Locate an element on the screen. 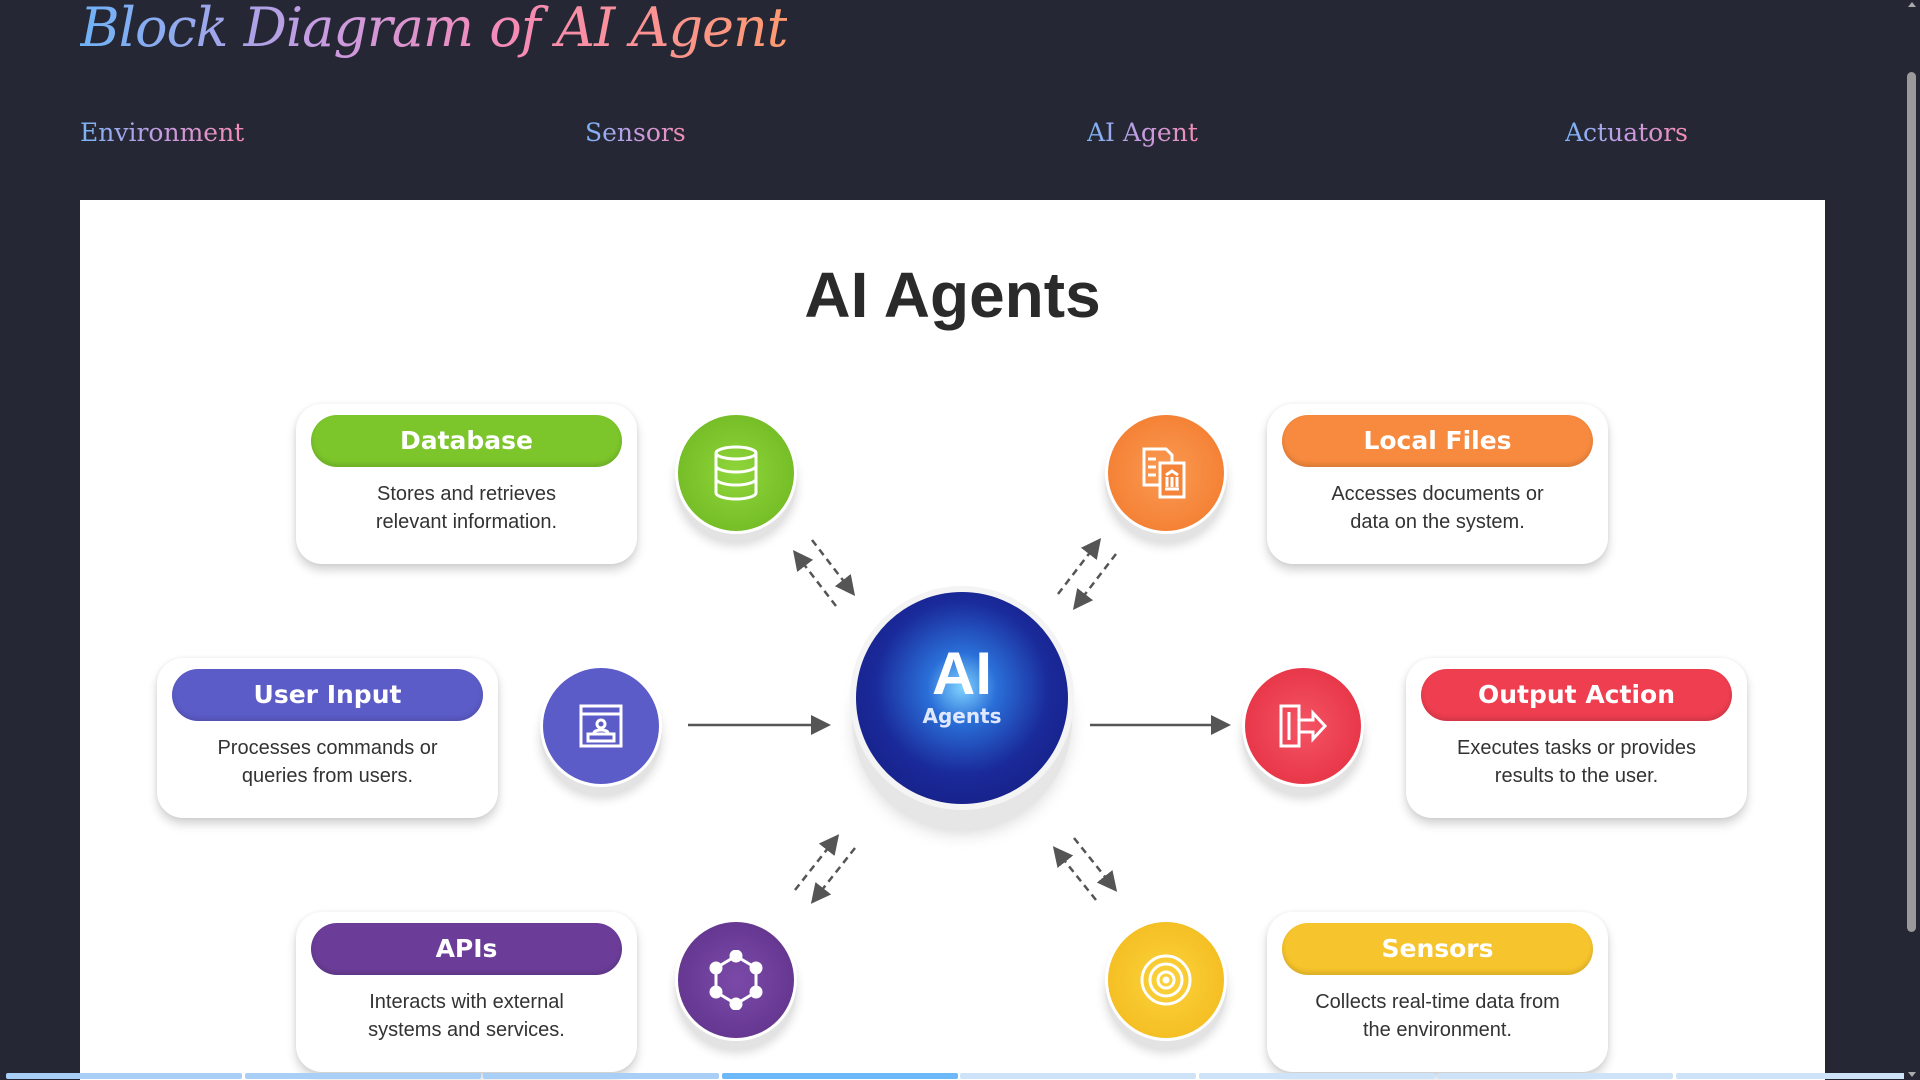  user-window-icon is located at coordinates (601, 726).